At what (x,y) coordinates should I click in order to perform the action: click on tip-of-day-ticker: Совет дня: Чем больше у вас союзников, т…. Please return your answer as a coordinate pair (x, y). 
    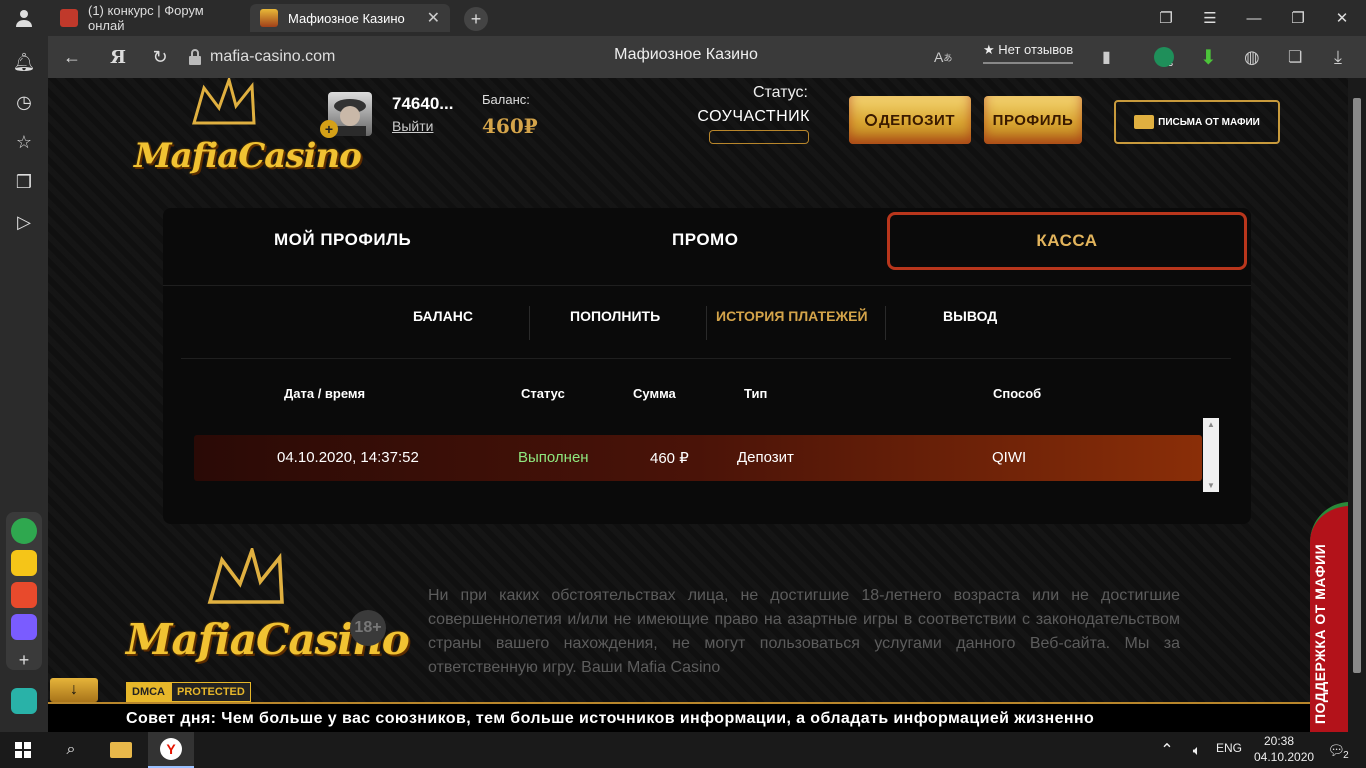
    Looking at the image, I should click on (679, 717).